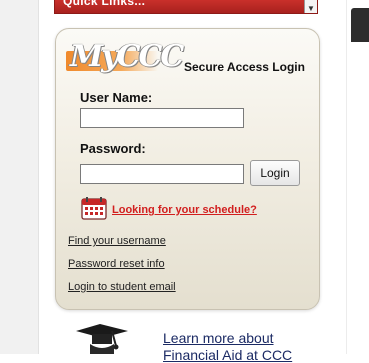  What do you see at coordinates (113, 148) in the screenshot?
I see `password-label: Password:` at bounding box center [113, 148].